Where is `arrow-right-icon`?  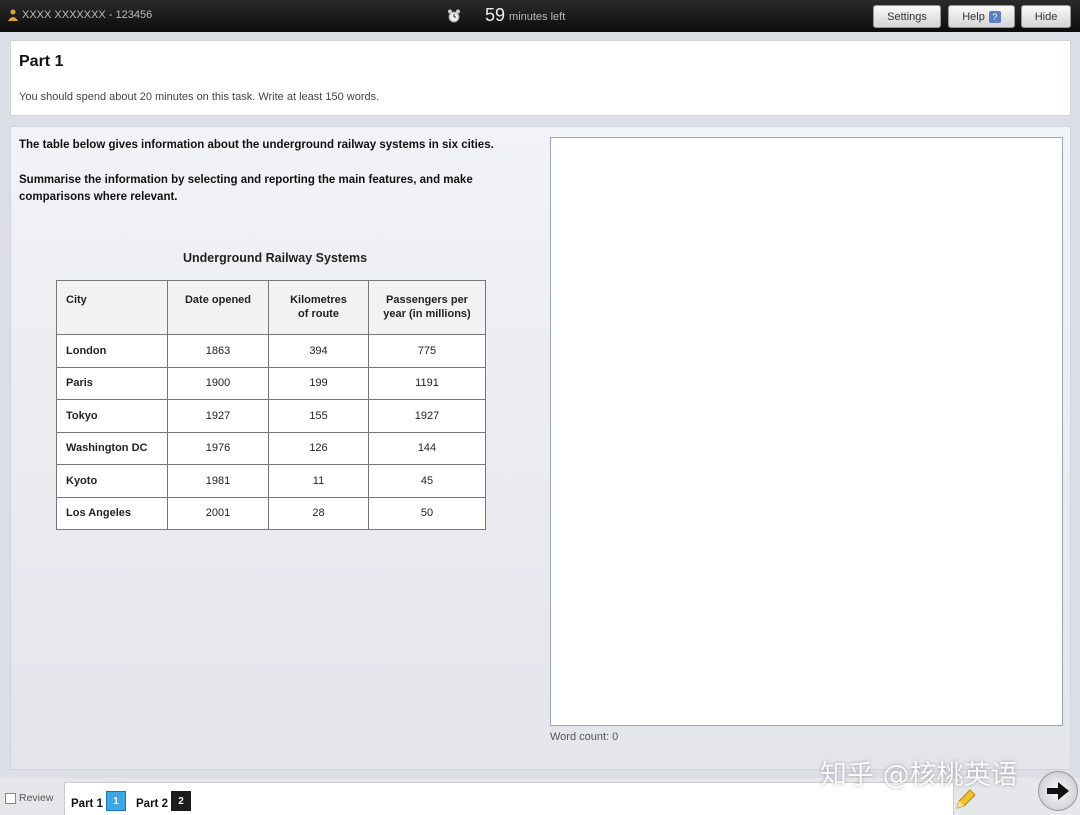
arrow-right-icon is located at coordinates (1058, 791).